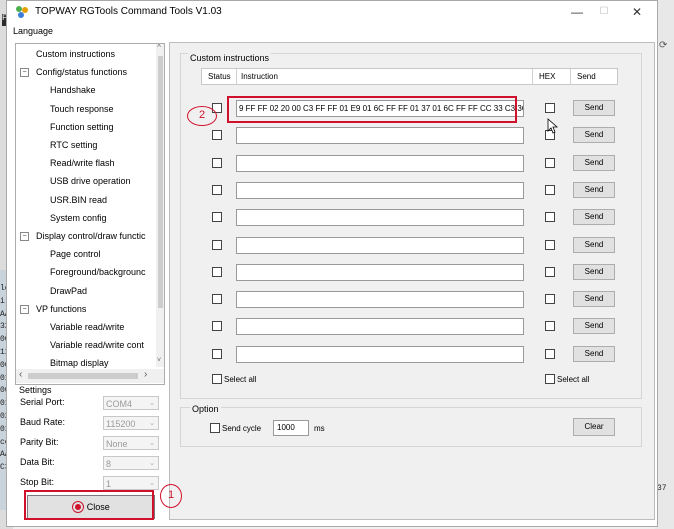 This screenshot has width=674, height=529. I want to click on menu-language: Language, so click(33, 31).